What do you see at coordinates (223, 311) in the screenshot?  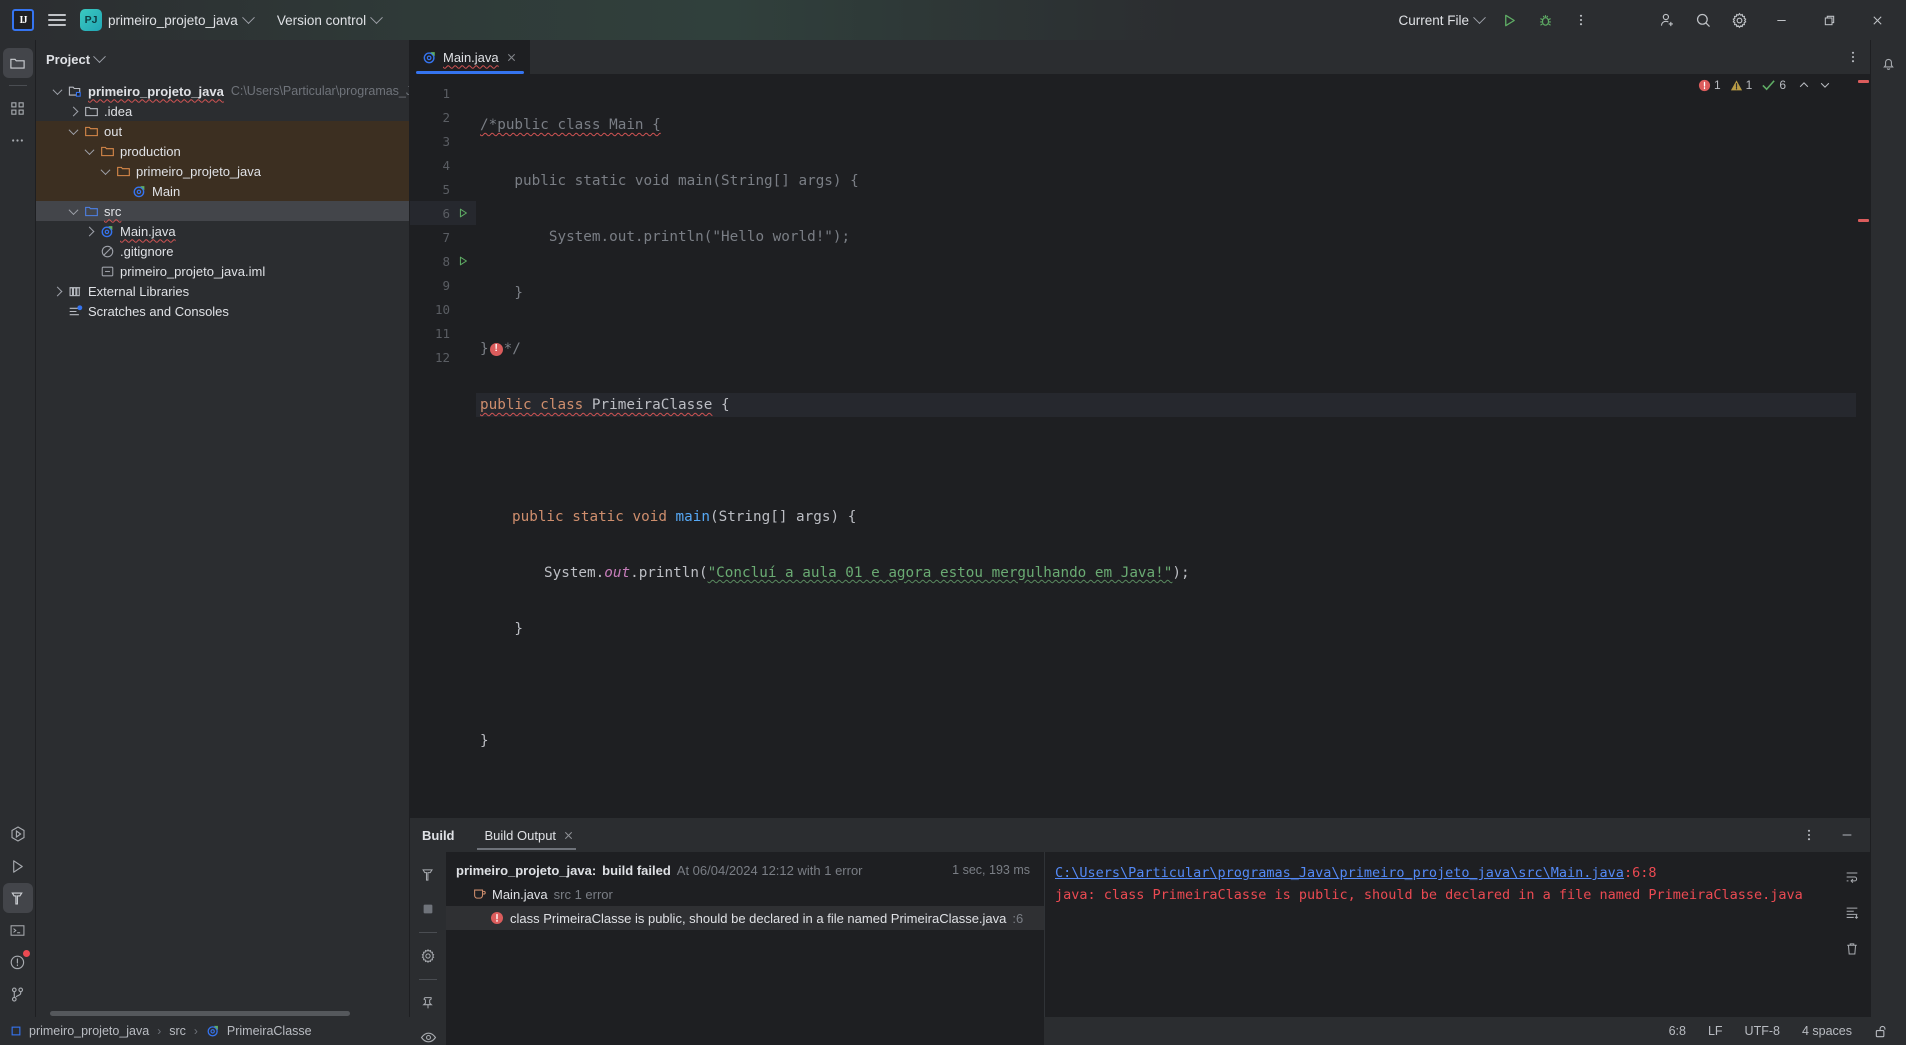 I see `tree-item-scratches-and-consoles: Scratches and Consoles` at bounding box center [223, 311].